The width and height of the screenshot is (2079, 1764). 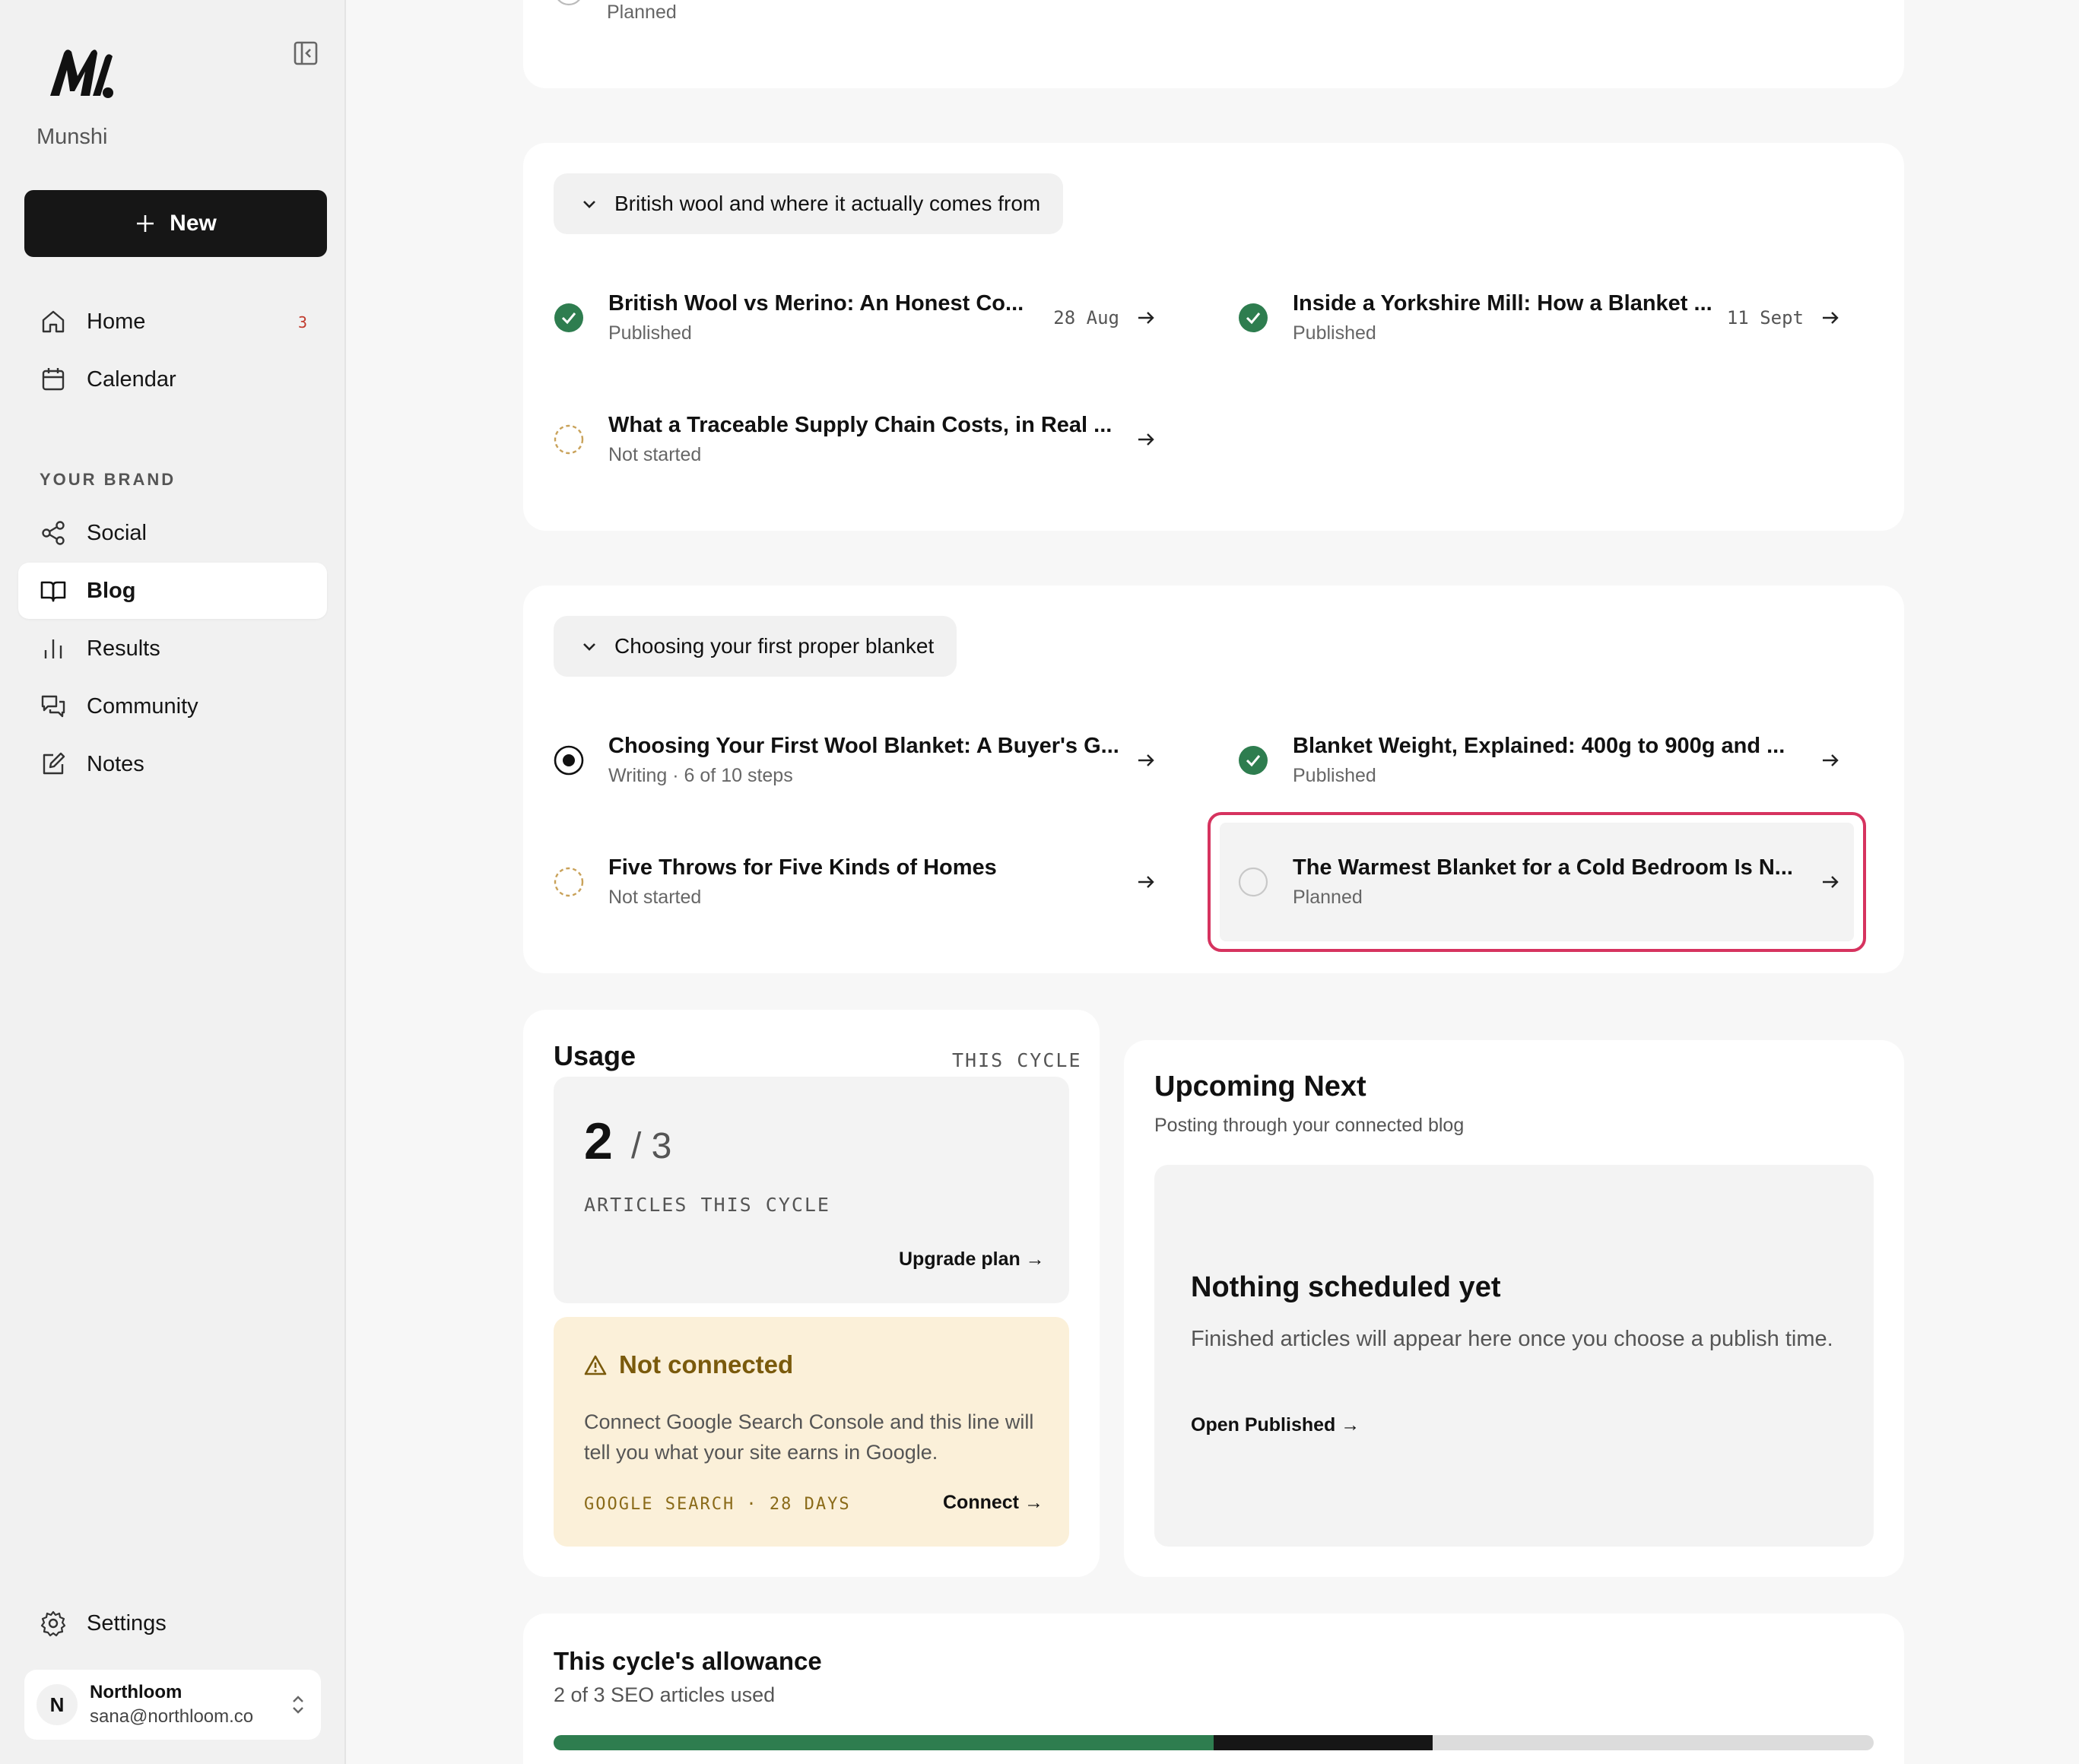 I want to click on brand-name: Munshi, so click(x=72, y=137).